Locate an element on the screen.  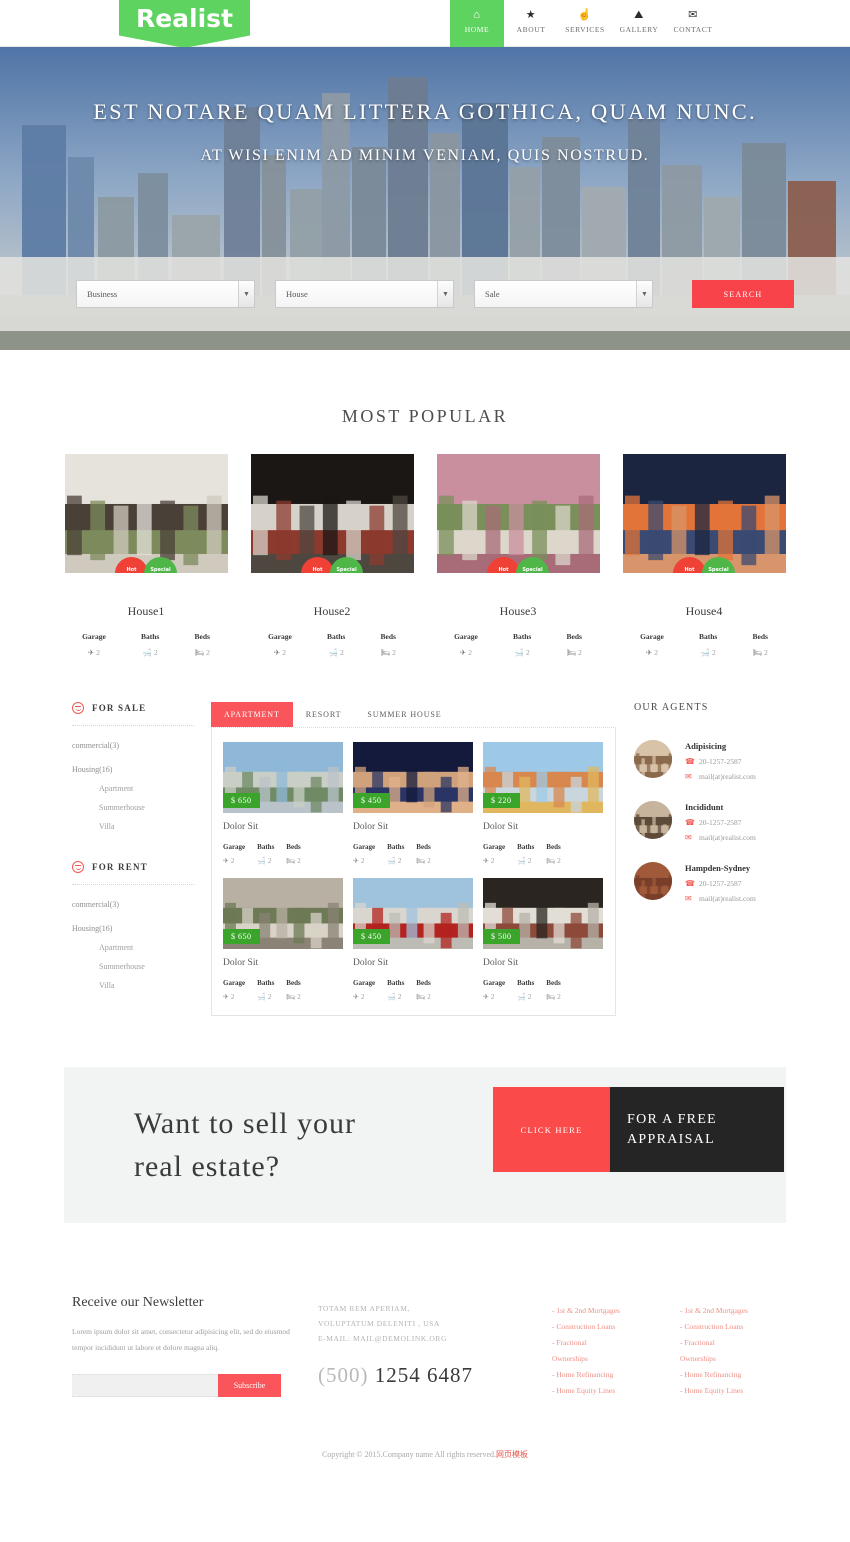
popular-card-image: HotOfferSpecialOffer is located at coordinates (146, 513).